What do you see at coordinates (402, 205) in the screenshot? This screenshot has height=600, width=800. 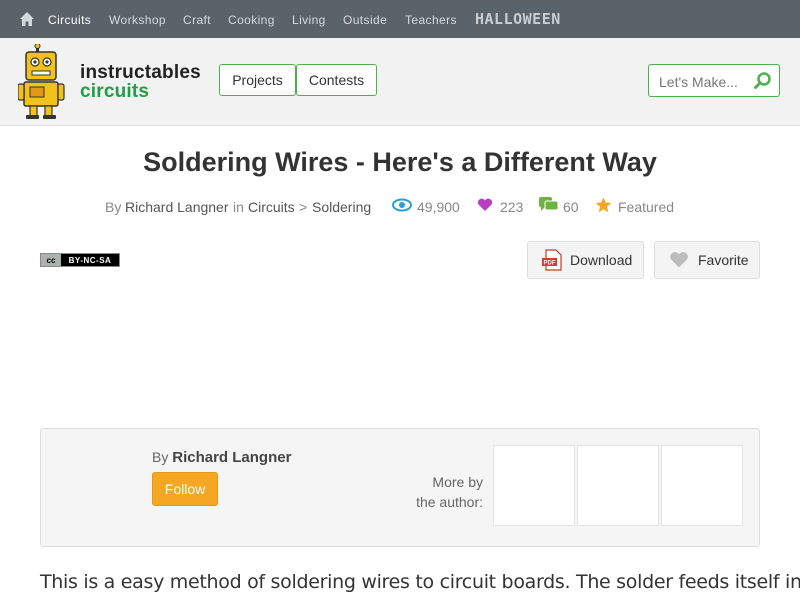 I see `views-eye-icon` at bounding box center [402, 205].